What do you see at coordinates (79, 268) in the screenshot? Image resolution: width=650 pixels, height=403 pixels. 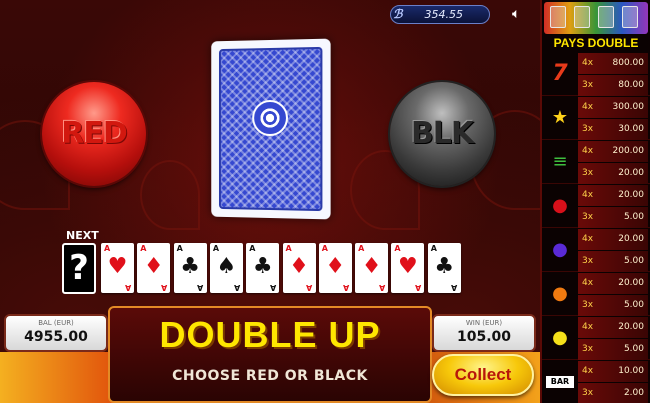 I see `next-card: ?` at bounding box center [79, 268].